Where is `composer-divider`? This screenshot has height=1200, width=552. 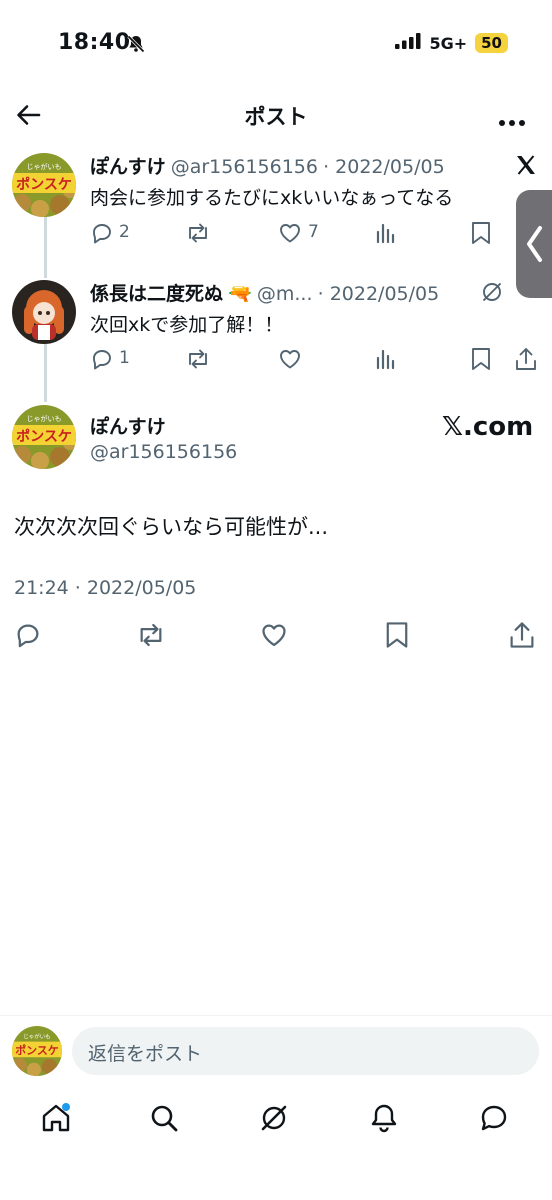
composer-divider is located at coordinates (276, 1015).